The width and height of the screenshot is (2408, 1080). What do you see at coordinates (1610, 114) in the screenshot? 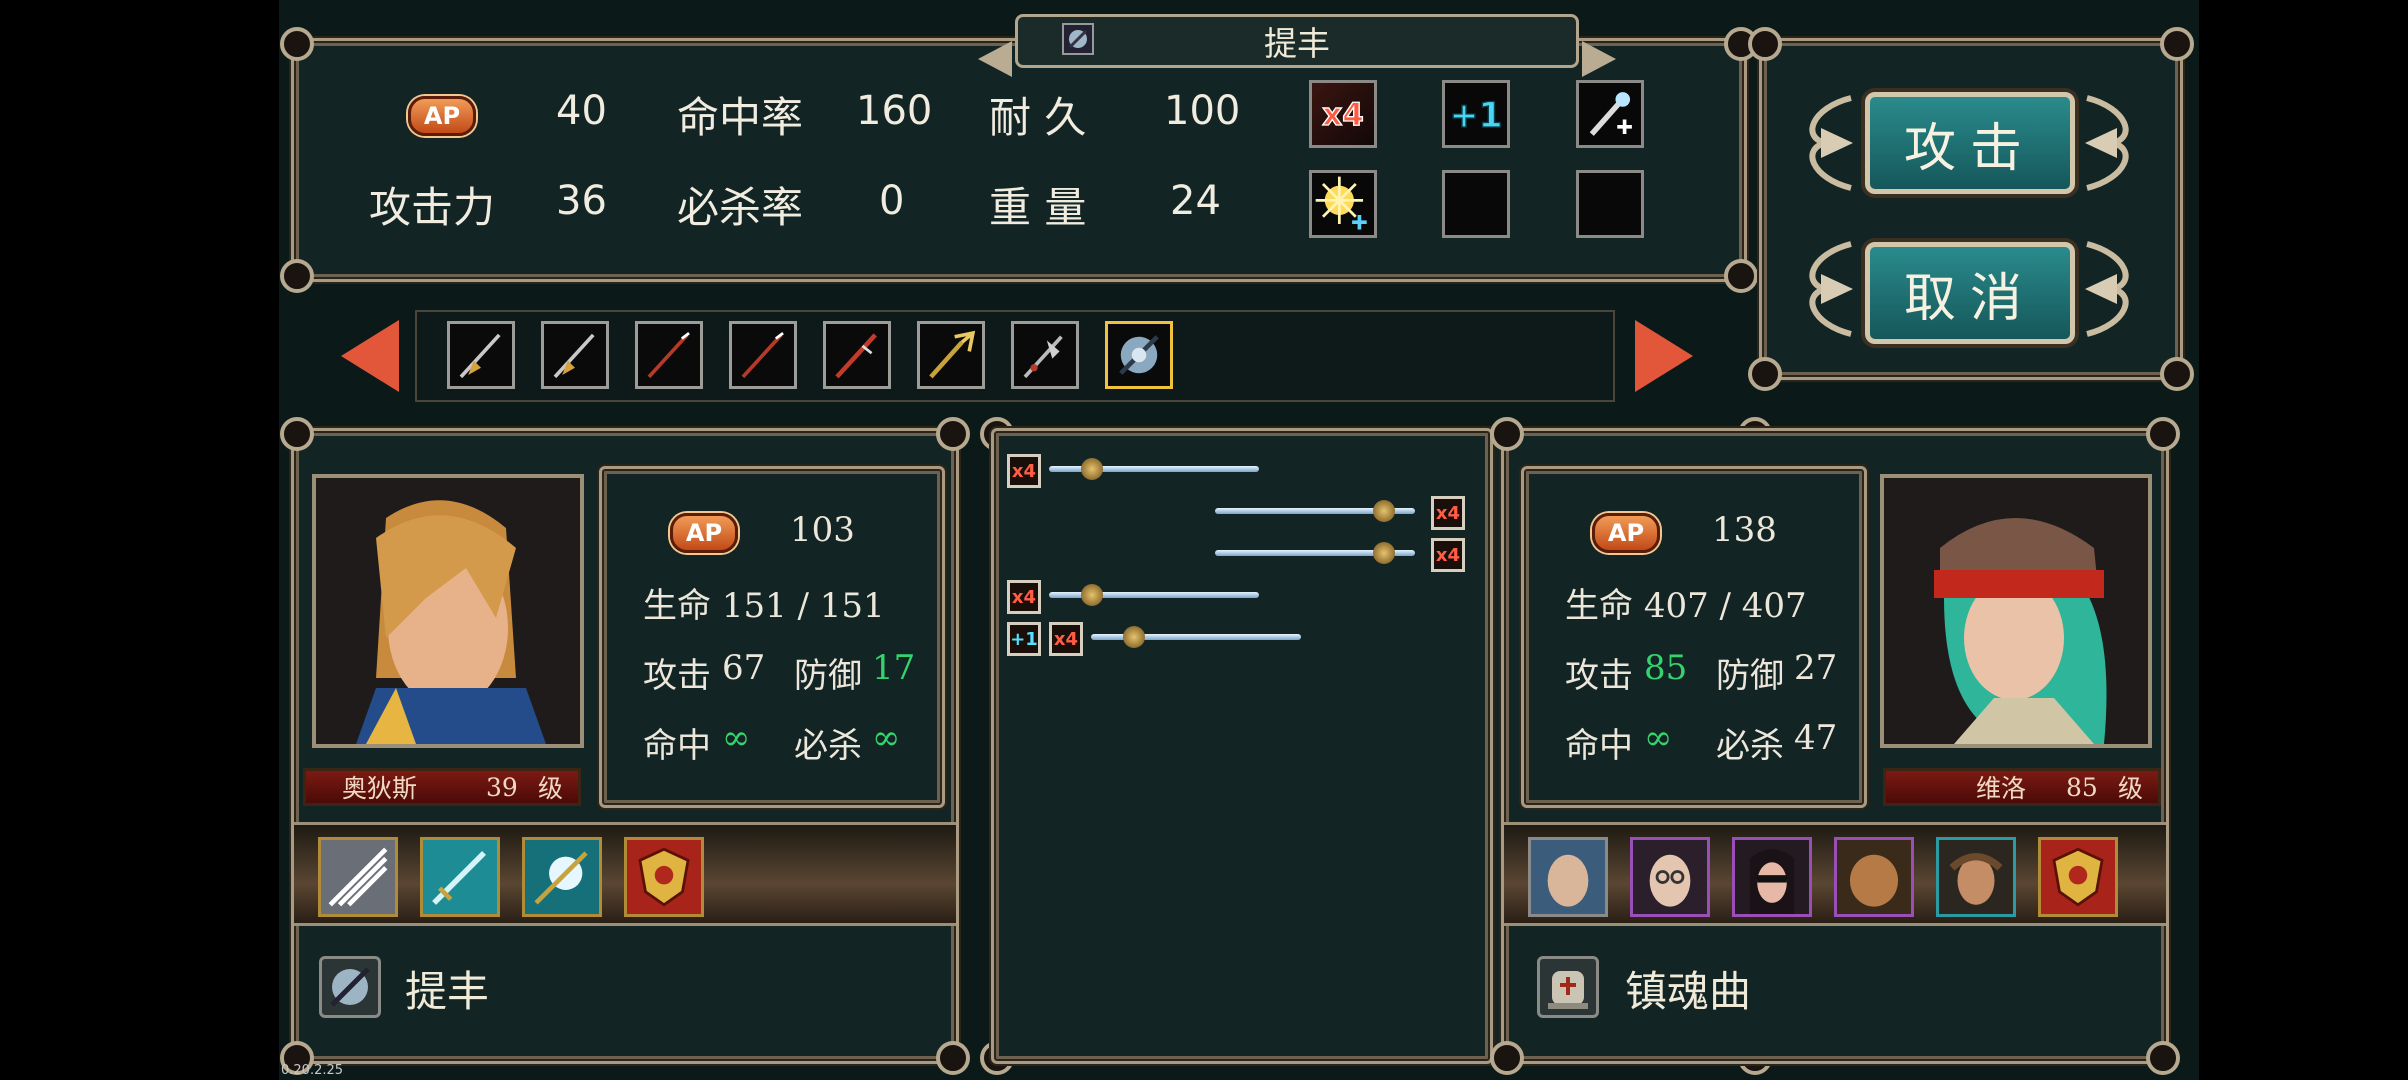
I see `effect-magic-wand-icon` at bounding box center [1610, 114].